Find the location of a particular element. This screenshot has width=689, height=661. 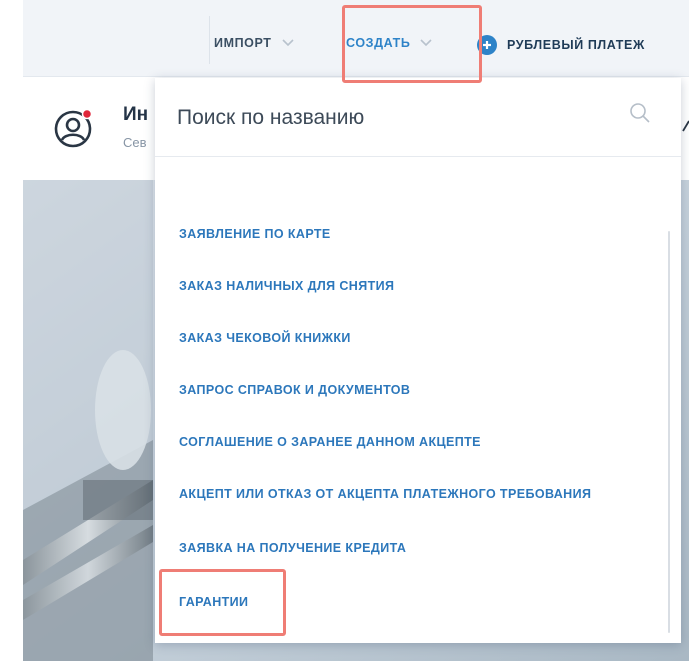

left-margin is located at coordinates (11, 330).